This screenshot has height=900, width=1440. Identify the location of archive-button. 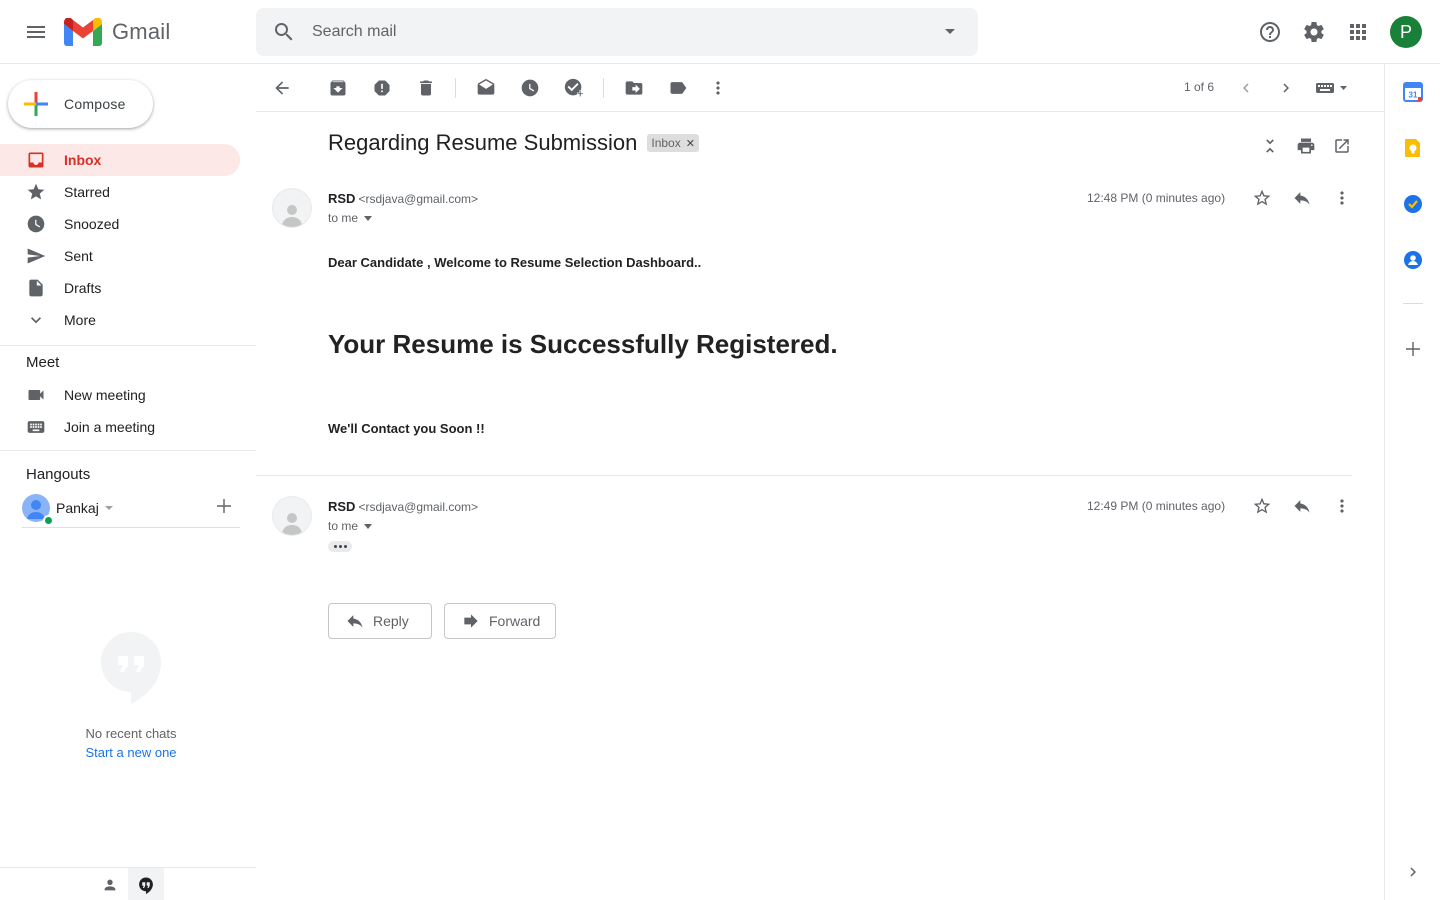
(338, 88).